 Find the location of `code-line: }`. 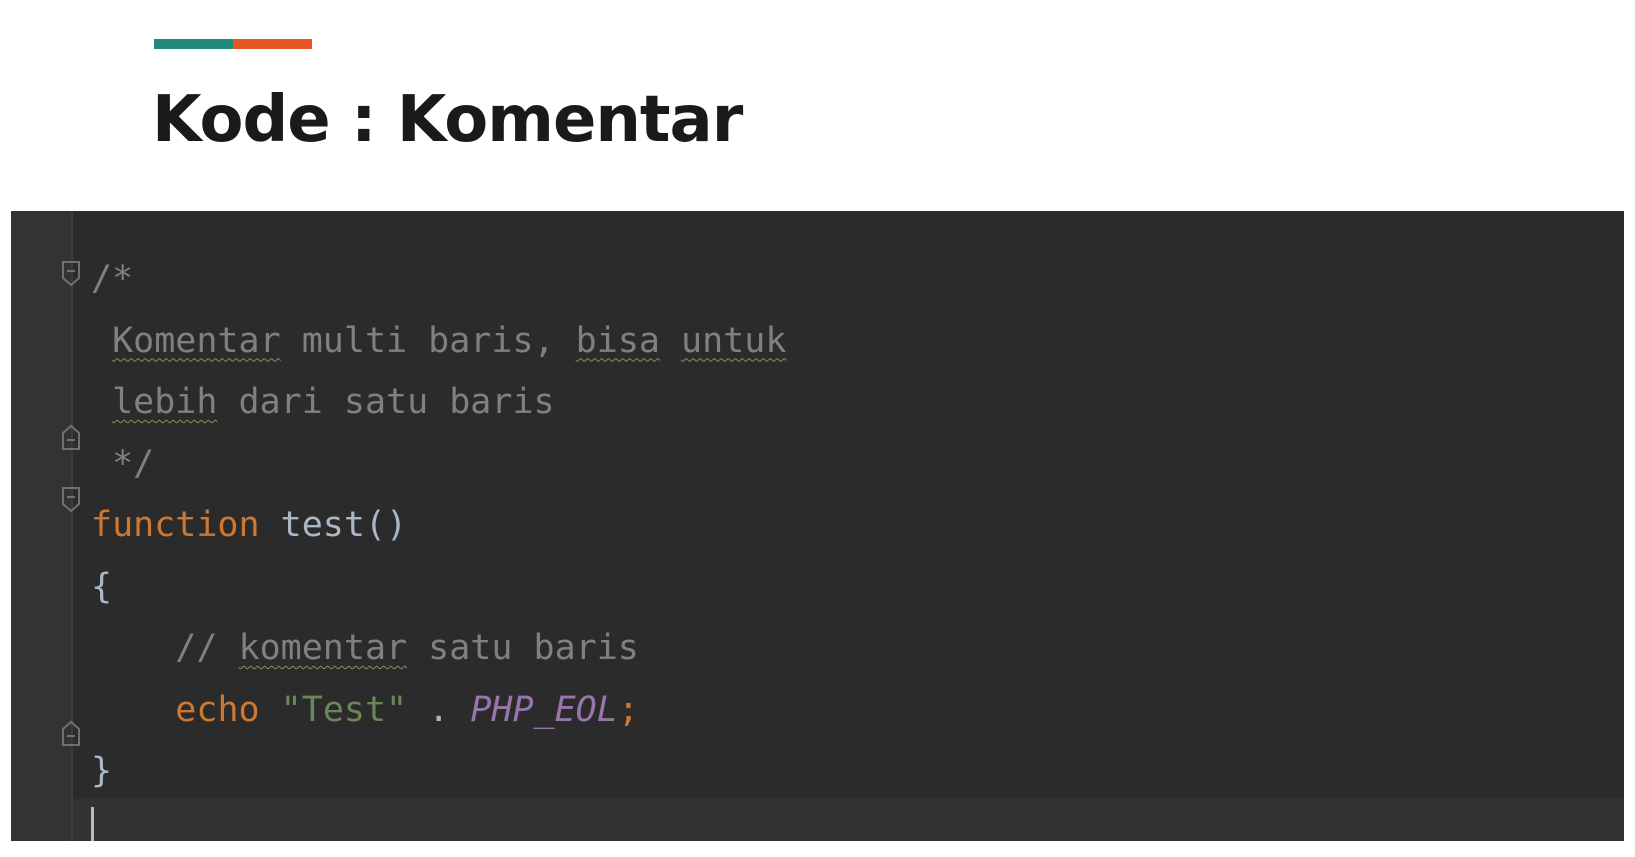

code-line: } is located at coordinates (438, 772).